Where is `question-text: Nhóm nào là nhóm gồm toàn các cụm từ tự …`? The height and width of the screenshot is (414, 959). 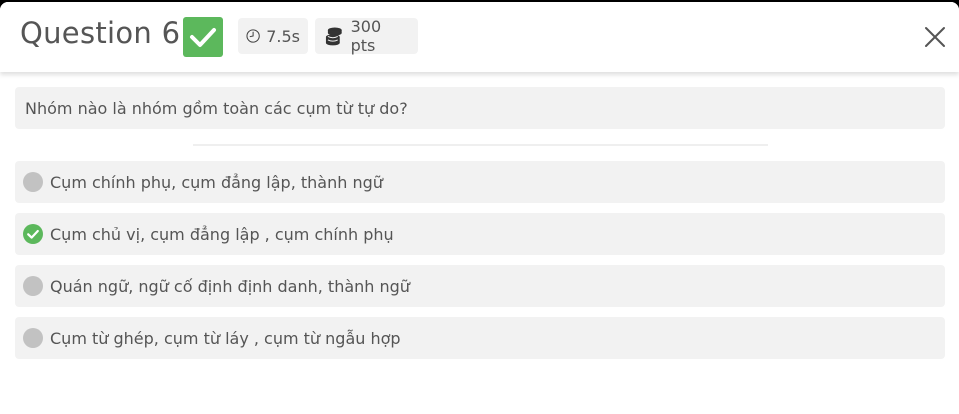
question-text: Nhóm nào là nhóm gồm toàn các cụm từ tự … is located at coordinates (216, 108).